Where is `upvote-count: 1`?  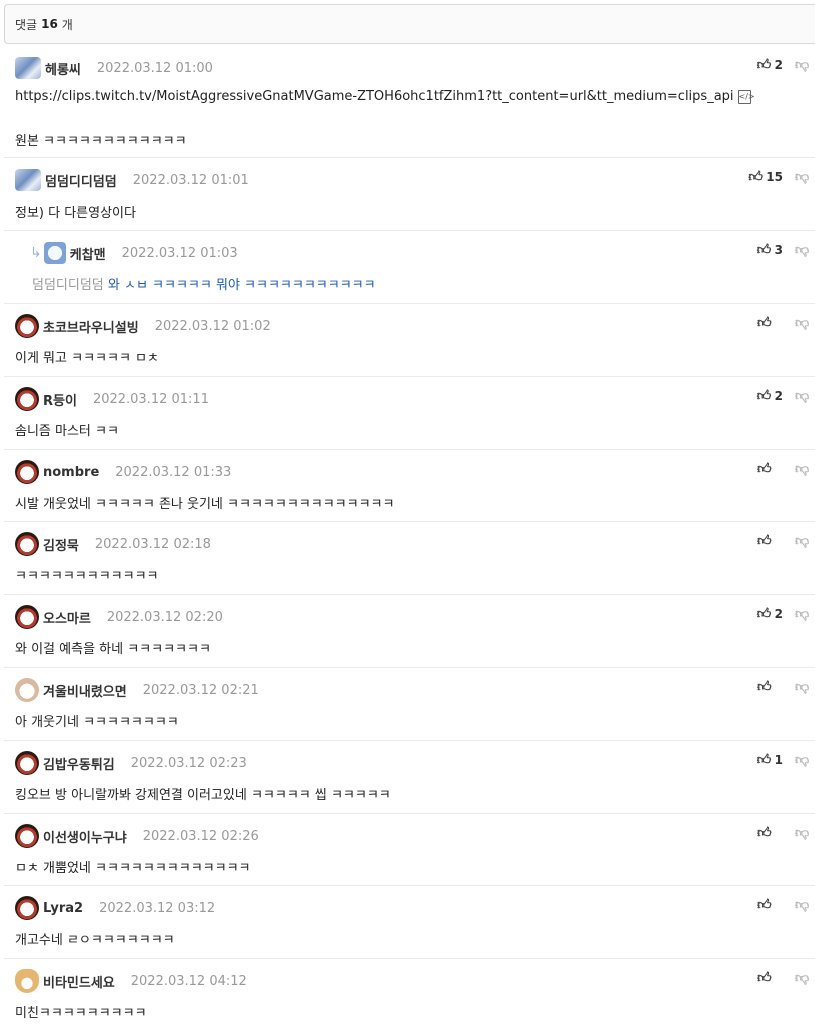
upvote-count: 1 is located at coordinates (778, 759).